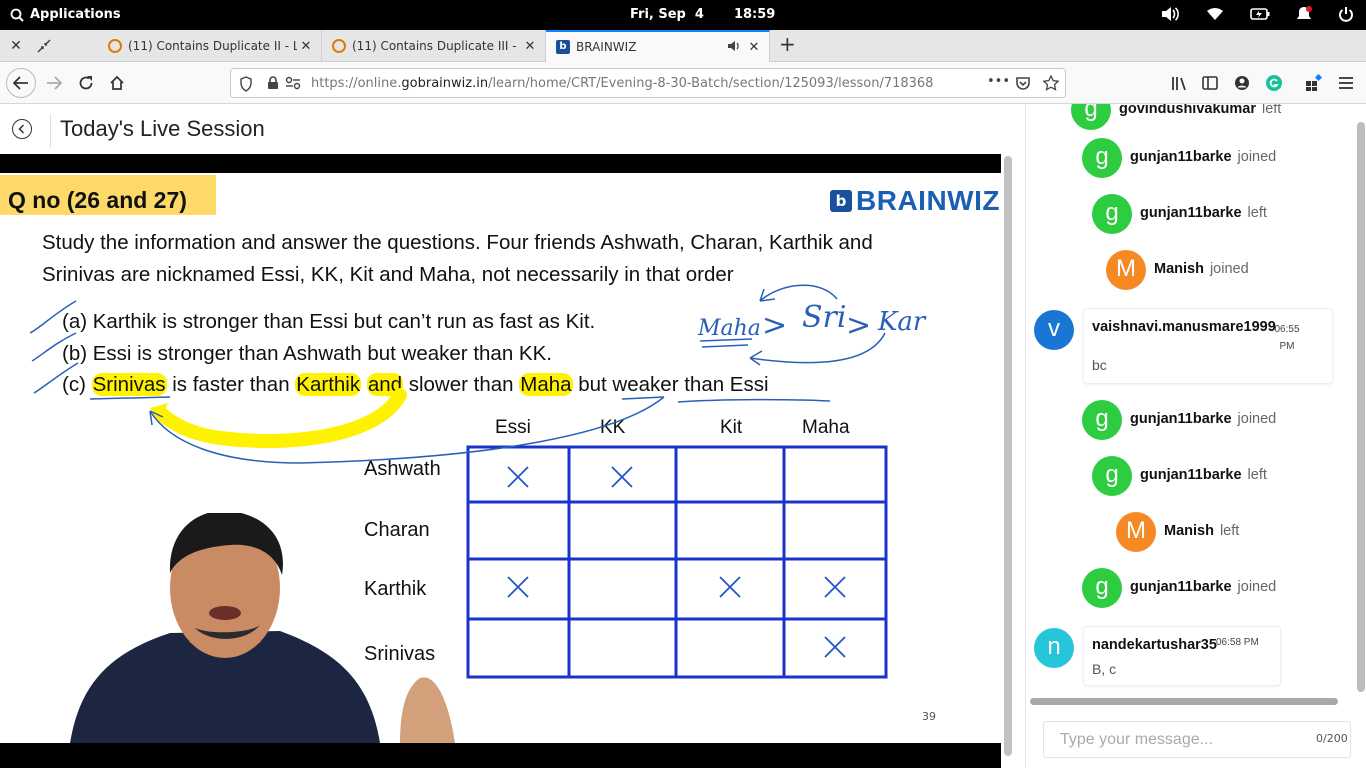 This screenshot has height=768, width=1366. Describe the element at coordinates (1170, 14) in the screenshot. I see `volume-icon` at that location.